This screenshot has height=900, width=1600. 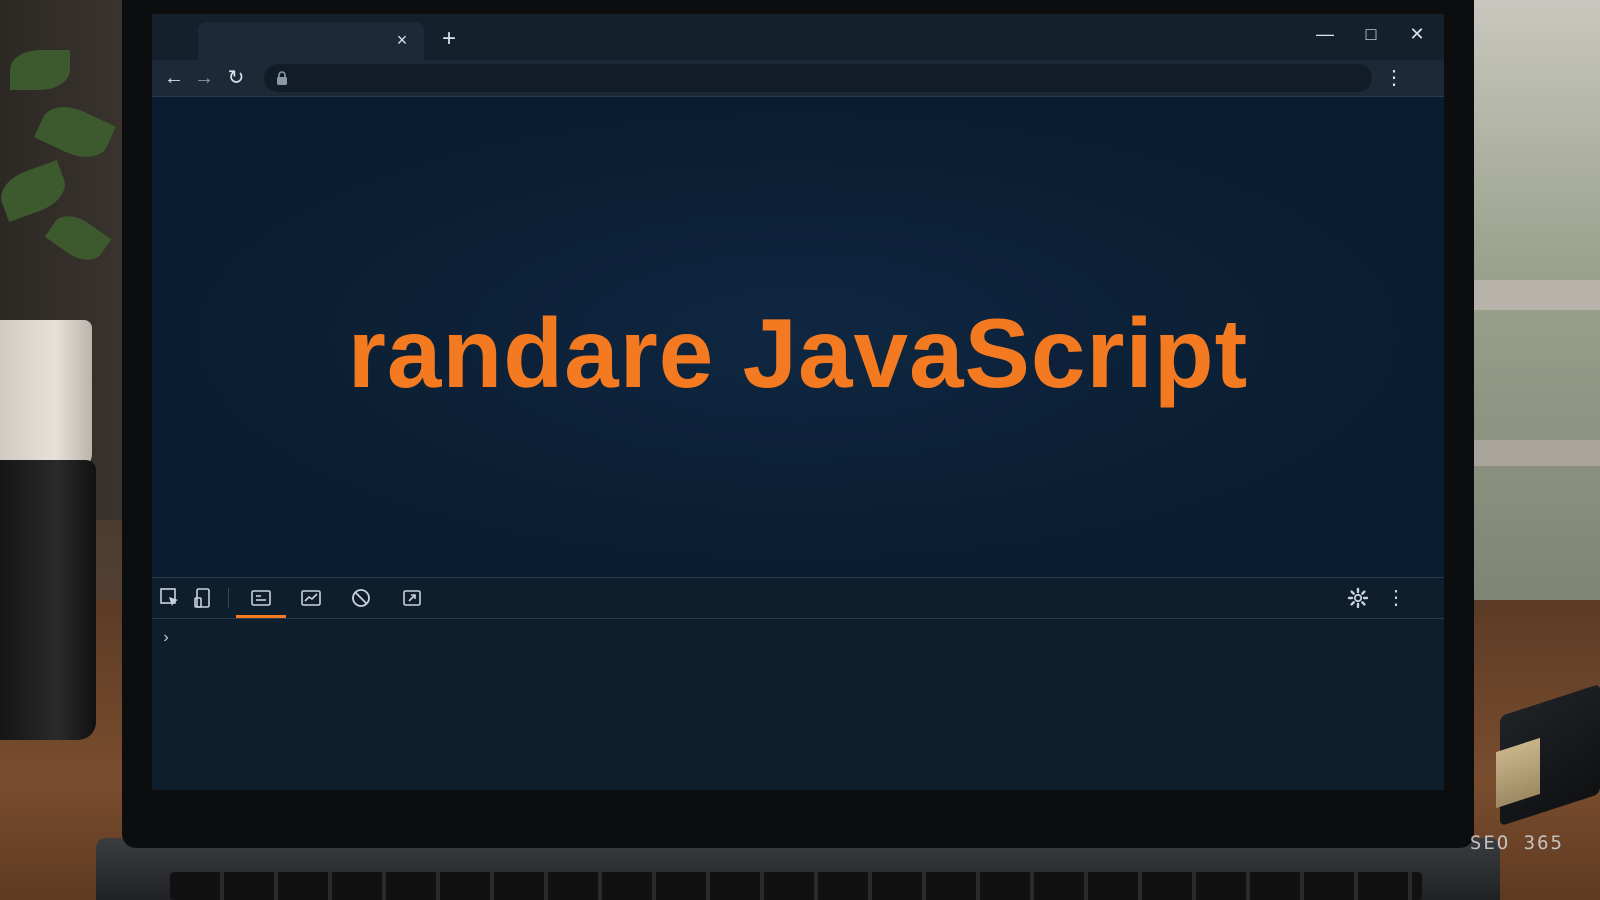 What do you see at coordinates (174, 78) in the screenshot?
I see `back-button: ←` at bounding box center [174, 78].